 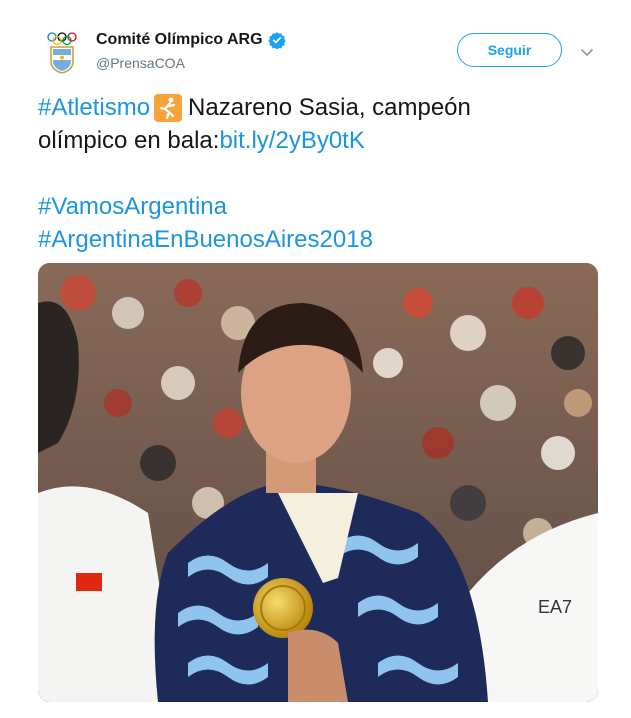 I want to click on author-handle: @PrensaCOA, so click(x=140, y=63).